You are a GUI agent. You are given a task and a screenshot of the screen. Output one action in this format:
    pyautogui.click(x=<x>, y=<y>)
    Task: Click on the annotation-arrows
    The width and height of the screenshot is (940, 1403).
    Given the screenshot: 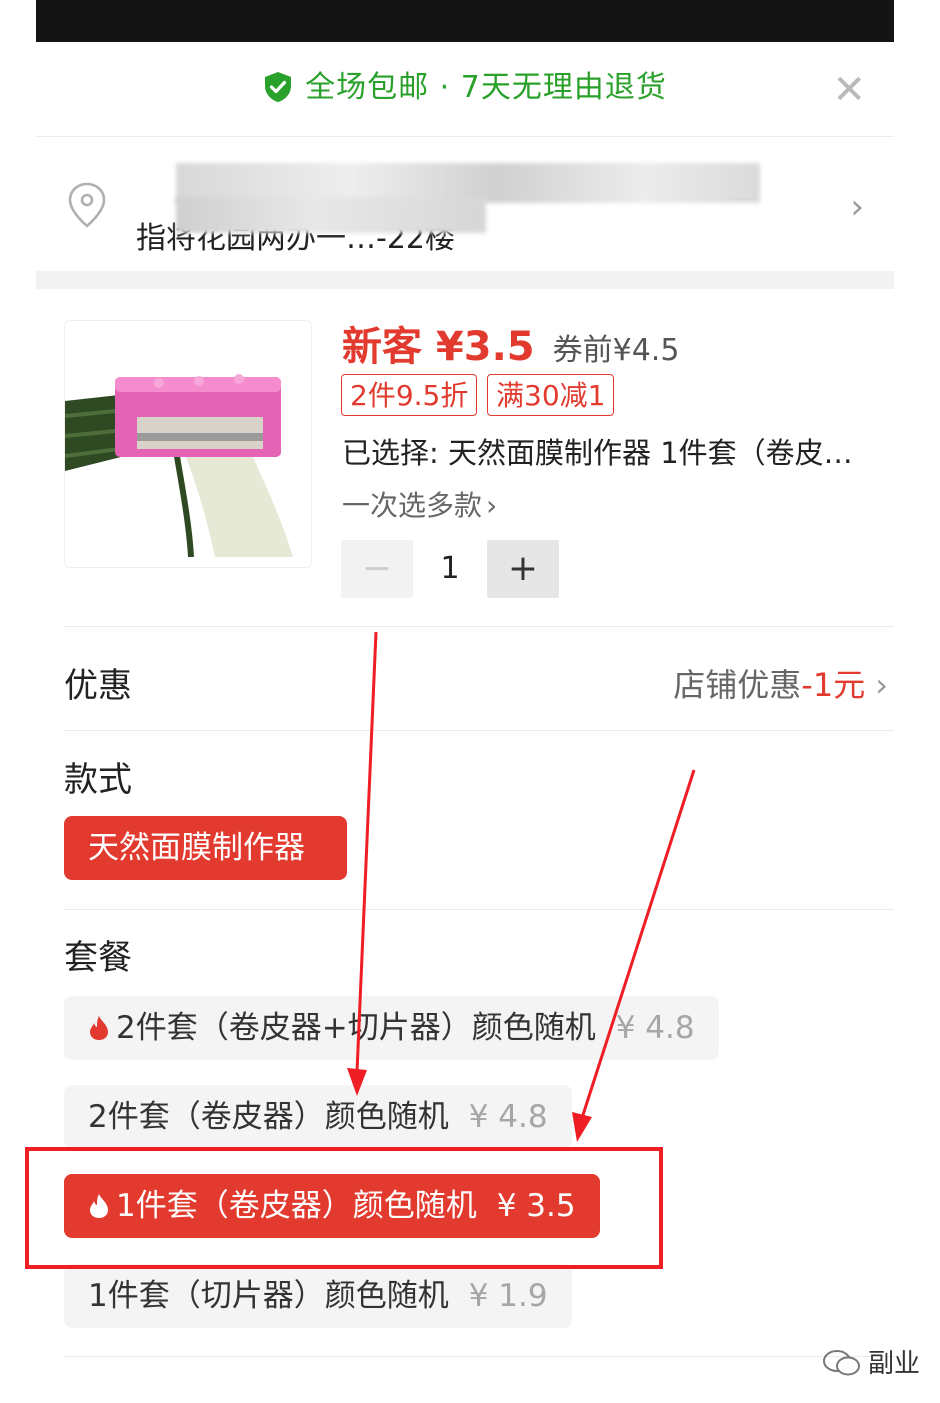 What is the action you would take?
    pyautogui.click(x=521, y=886)
    